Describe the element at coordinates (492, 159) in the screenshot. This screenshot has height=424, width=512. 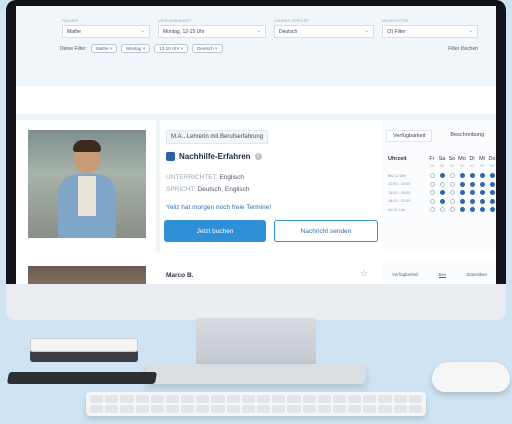
I see `day-header: Do` at that location.